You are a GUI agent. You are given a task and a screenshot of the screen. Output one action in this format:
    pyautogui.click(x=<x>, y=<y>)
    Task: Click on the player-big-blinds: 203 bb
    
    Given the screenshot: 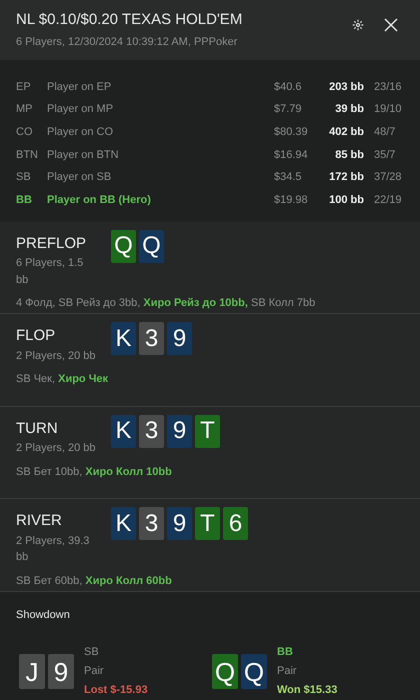 What is the action you would take?
    pyautogui.click(x=346, y=87)
    